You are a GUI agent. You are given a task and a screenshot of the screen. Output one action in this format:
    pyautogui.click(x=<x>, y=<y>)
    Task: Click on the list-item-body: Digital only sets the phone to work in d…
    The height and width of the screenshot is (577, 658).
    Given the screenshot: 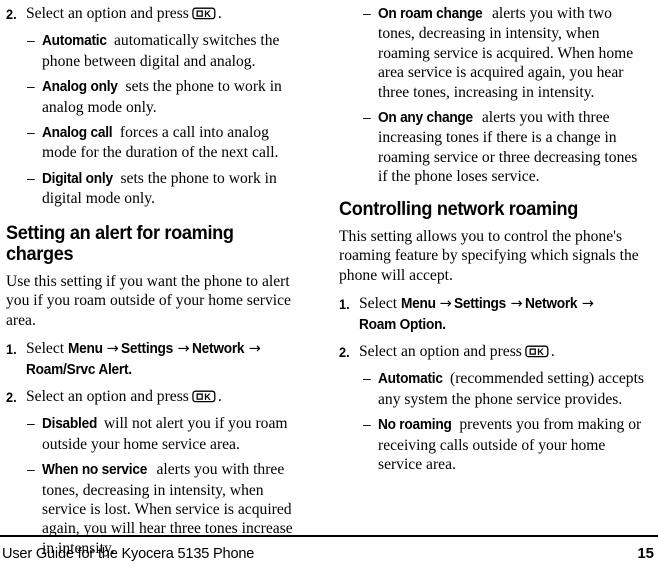 What is the action you would take?
    pyautogui.click(x=174, y=189)
    